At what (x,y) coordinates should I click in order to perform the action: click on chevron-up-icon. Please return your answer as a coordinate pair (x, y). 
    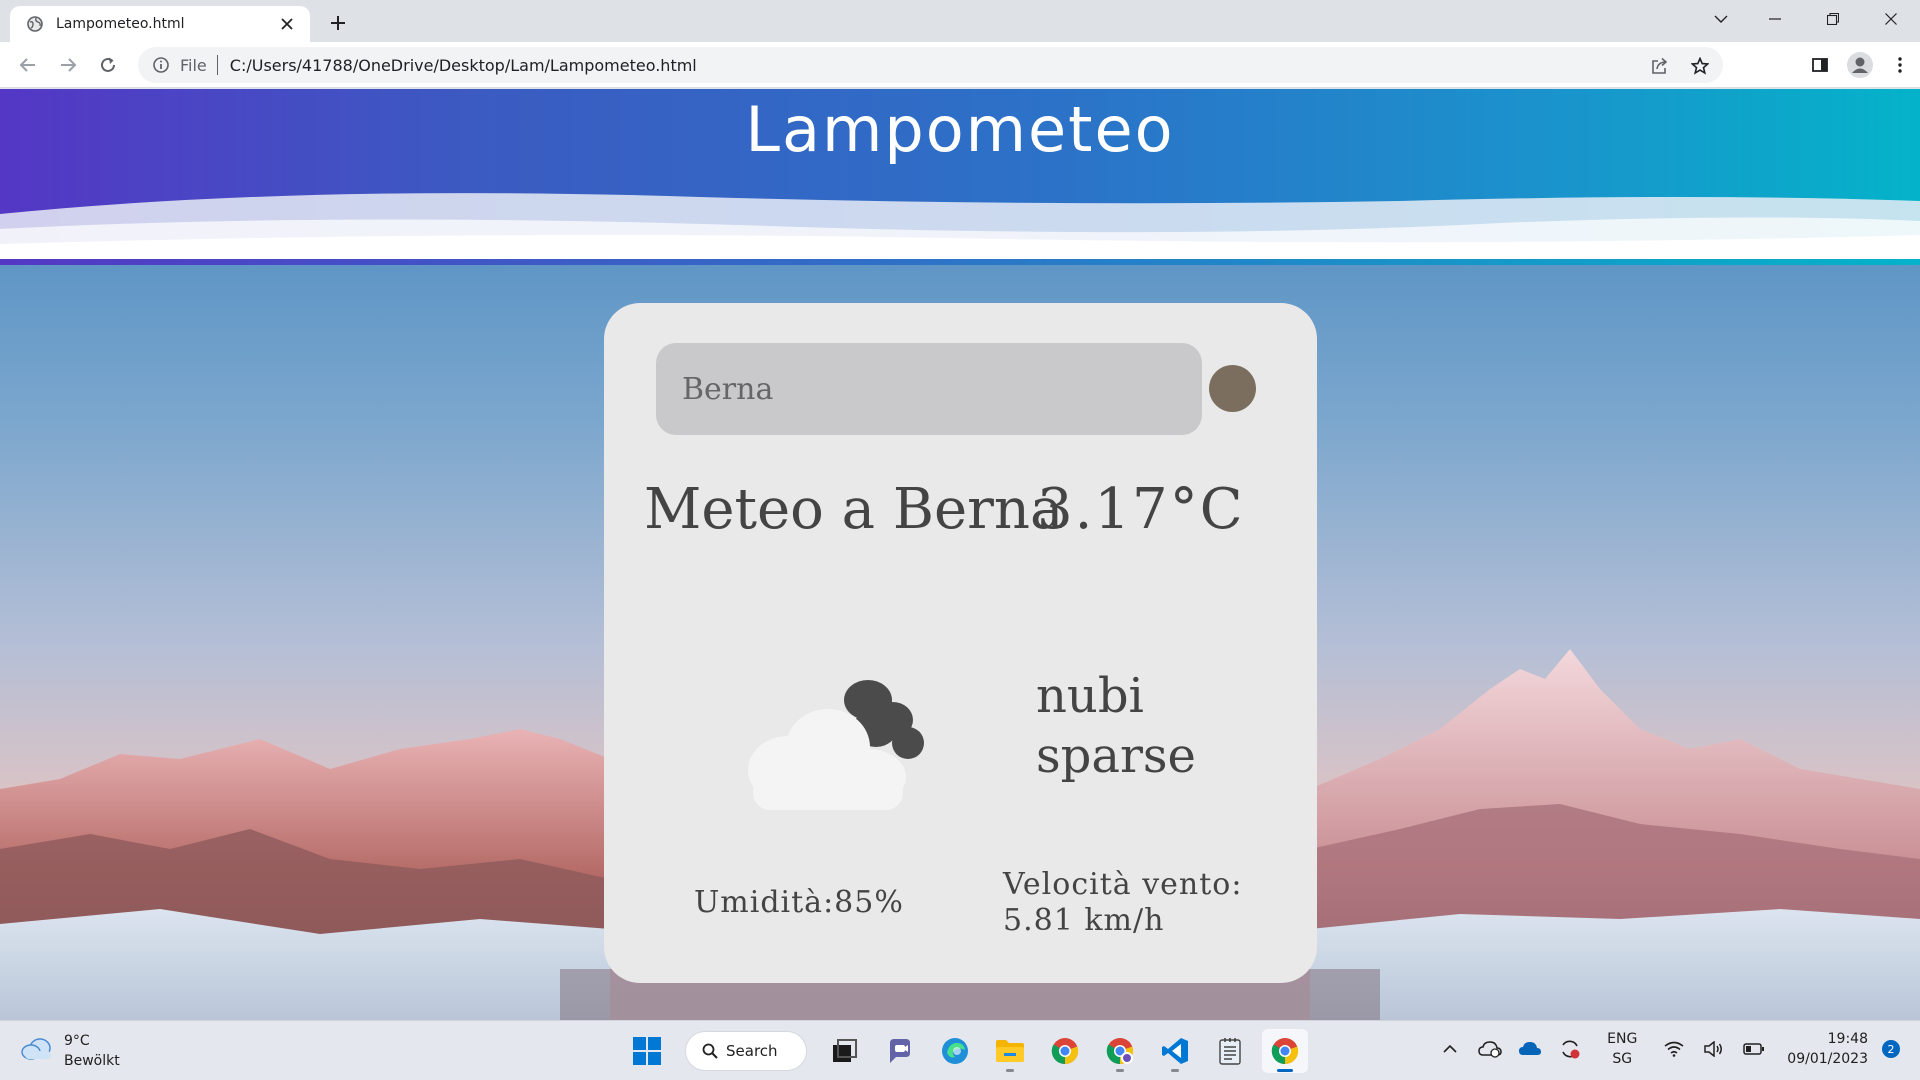
    Looking at the image, I should click on (1450, 1049).